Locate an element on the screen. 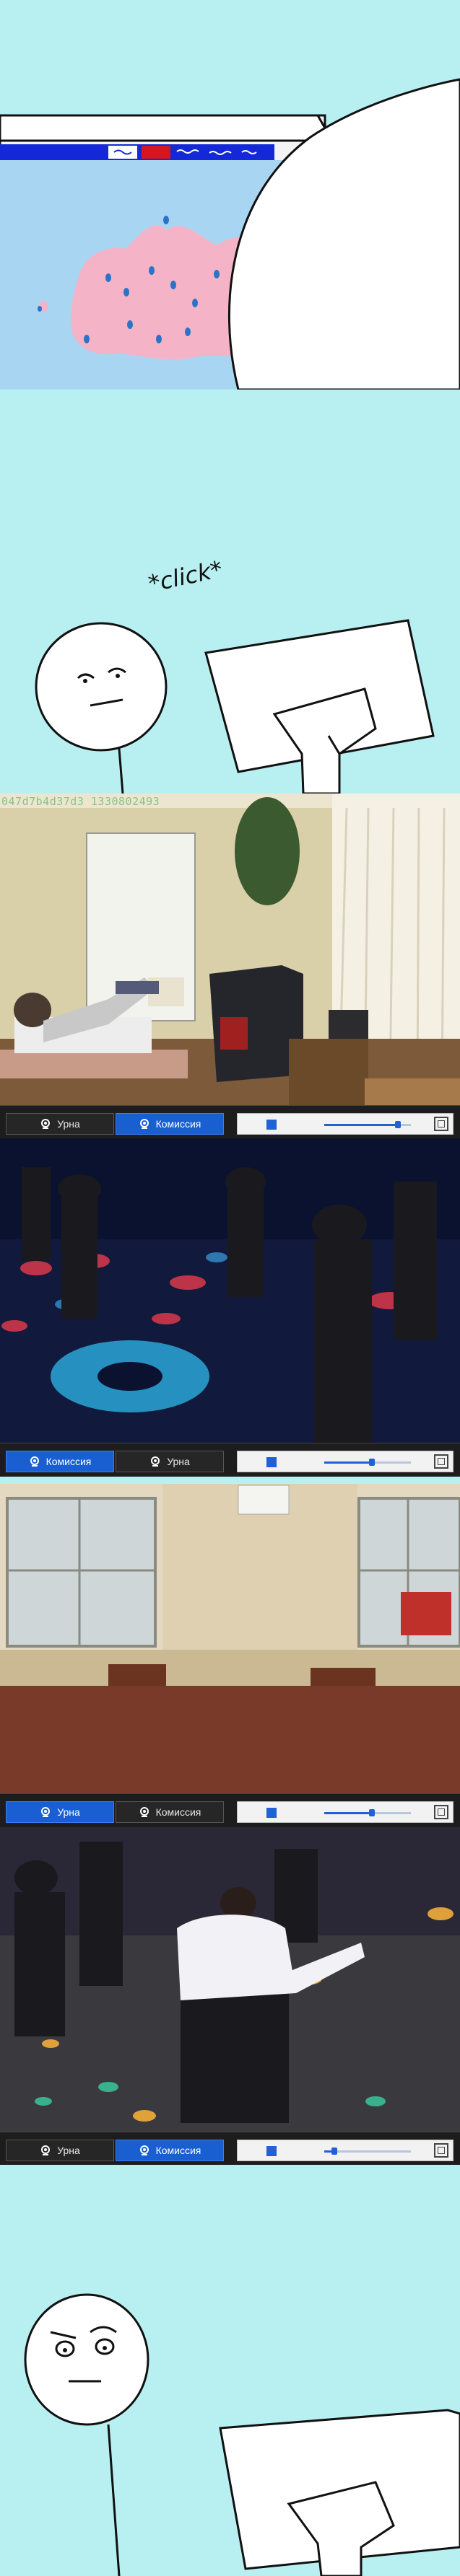 The width and height of the screenshot is (460, 2576). player-controls-4: Урна Комиссия is located at coordinates (230, 2149).